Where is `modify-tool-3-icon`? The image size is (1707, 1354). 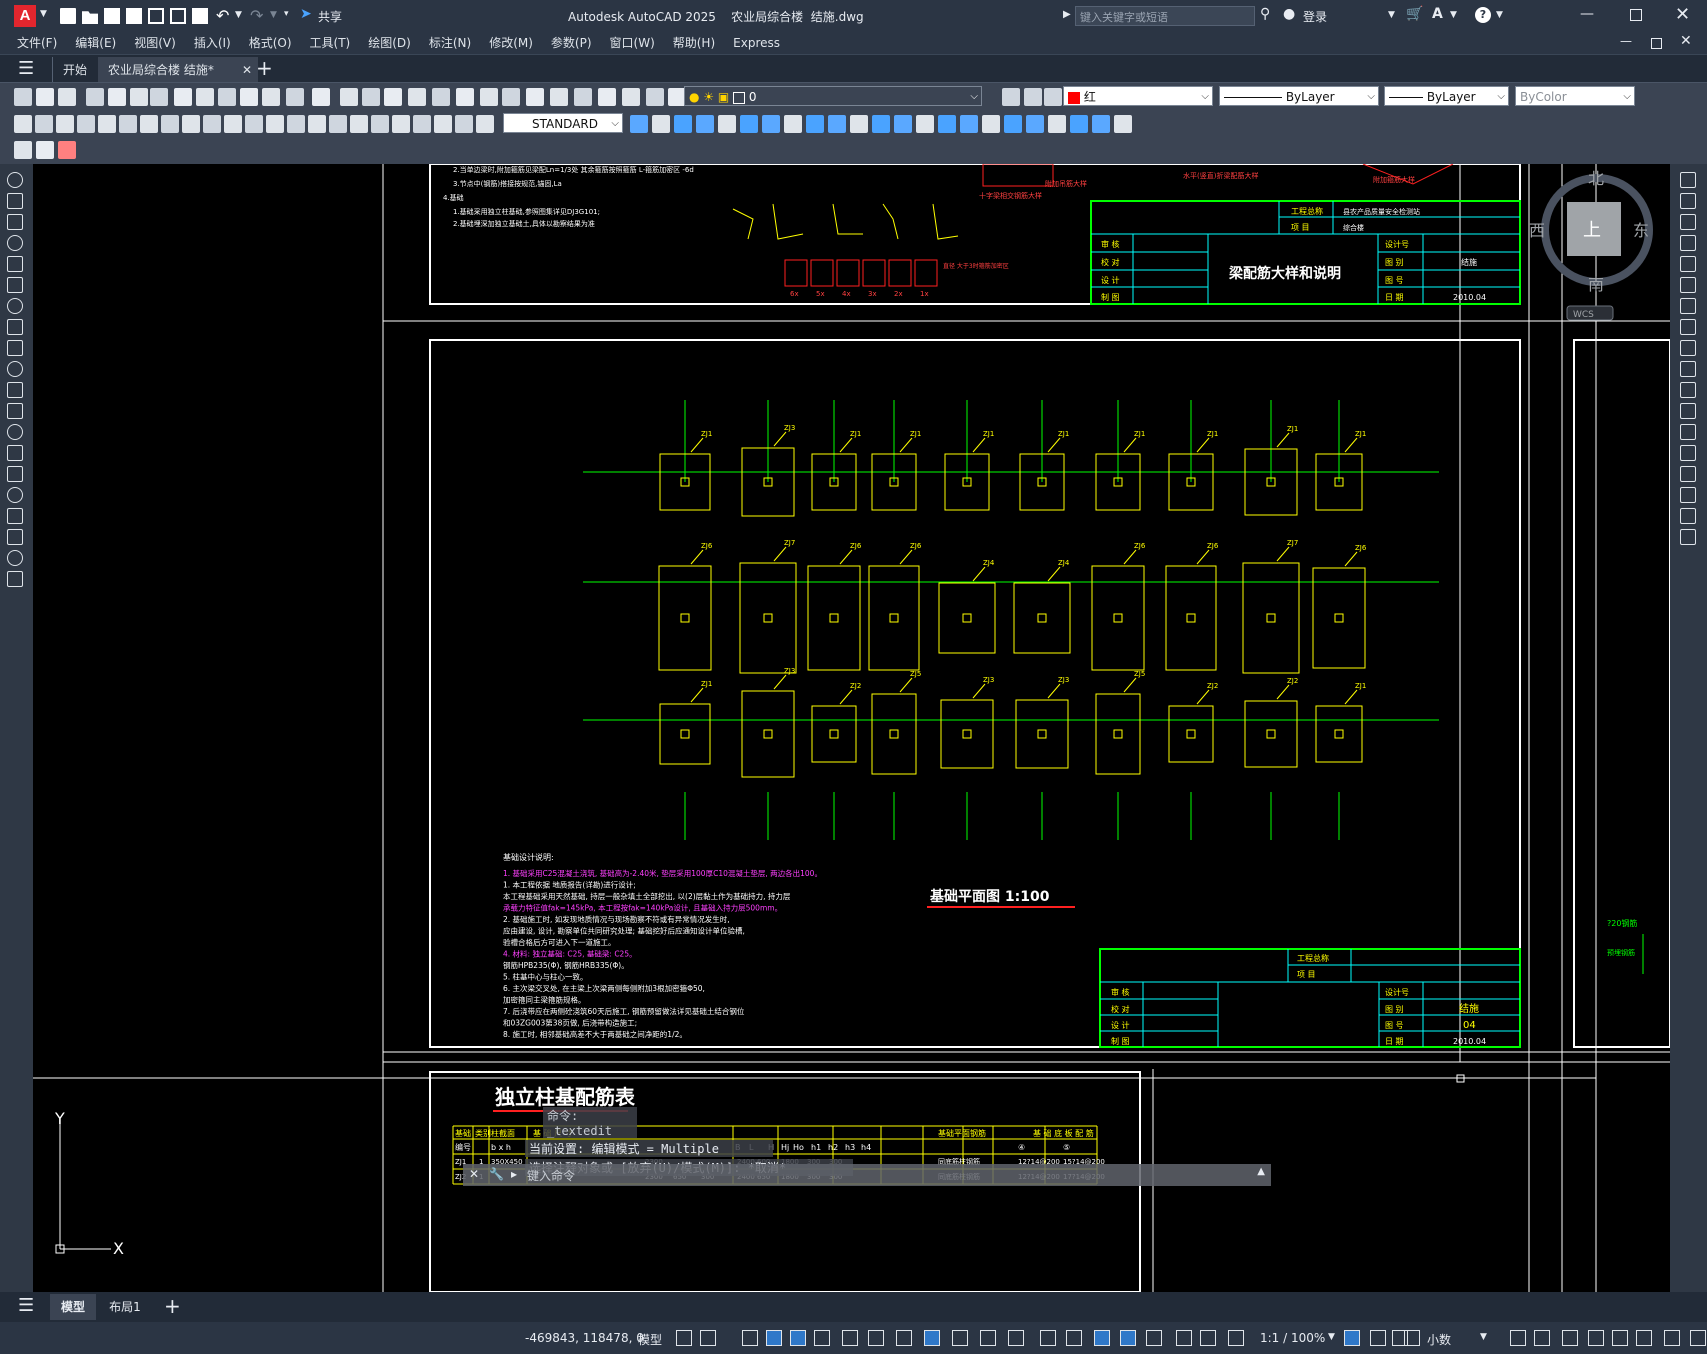
modify-tool-3-icon is located at coordinates (1688, 243).